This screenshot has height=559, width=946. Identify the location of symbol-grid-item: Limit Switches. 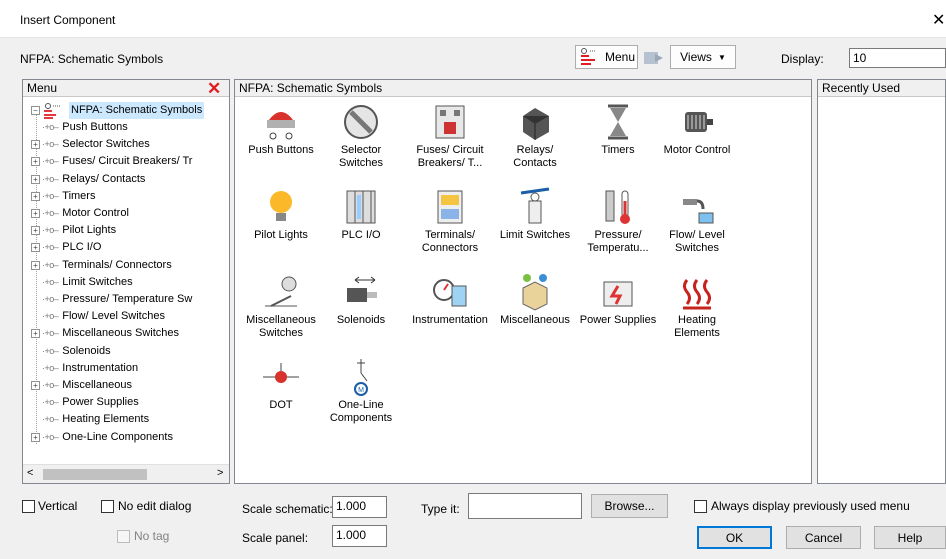
(535, 214).